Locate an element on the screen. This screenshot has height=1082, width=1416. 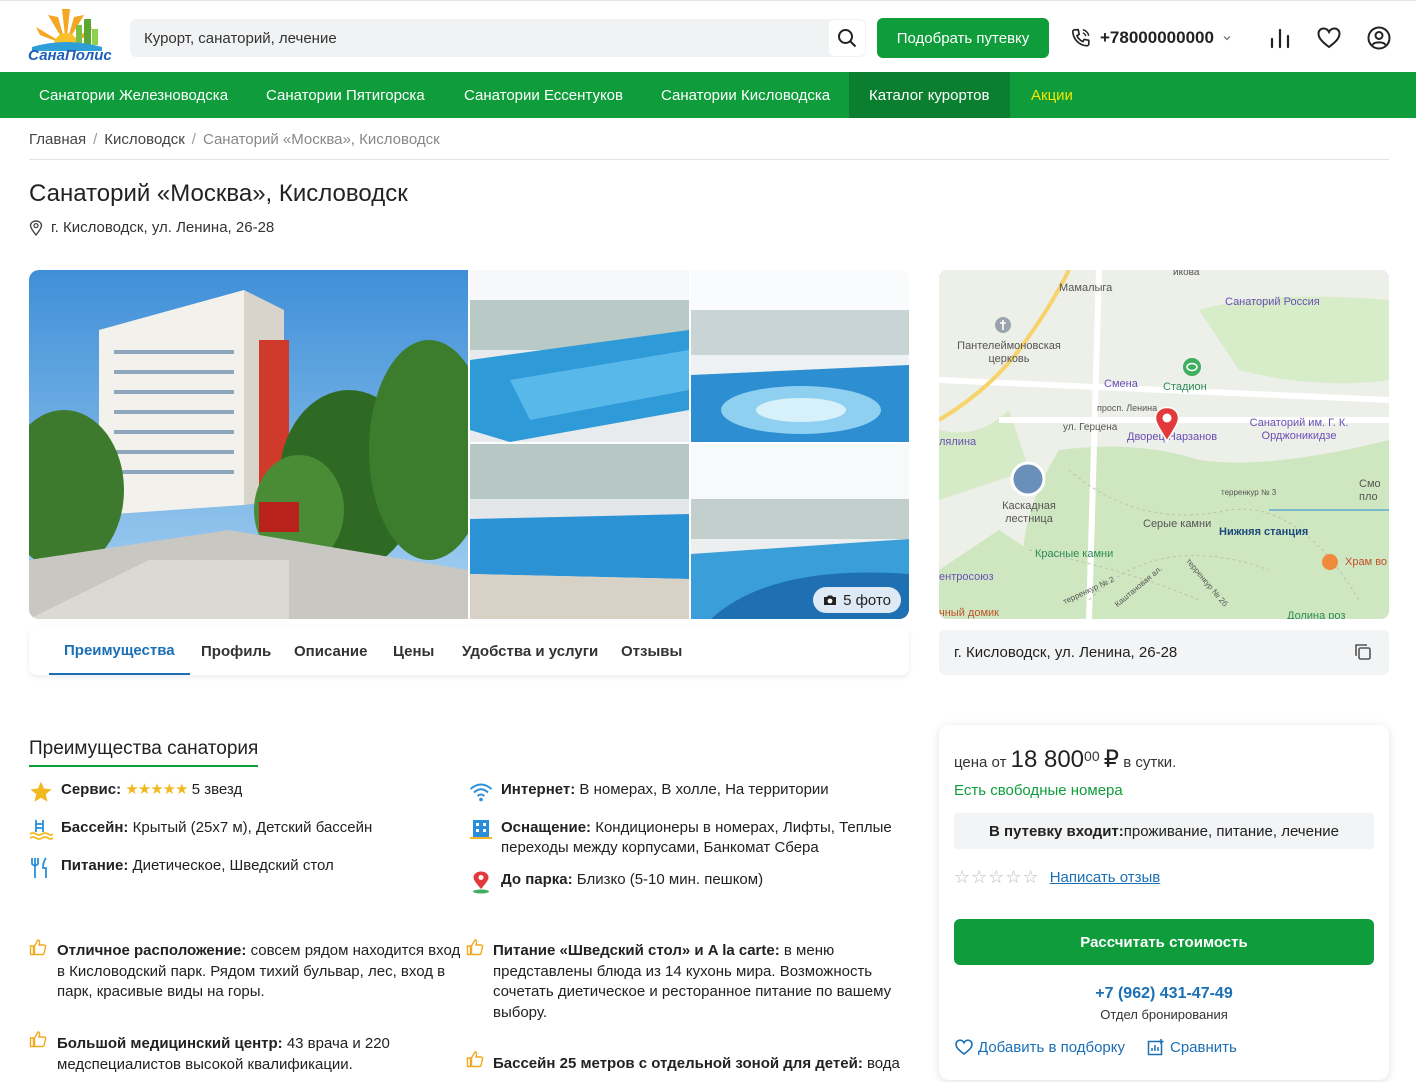
location-pin-icon is located at coordinates (36, 227).